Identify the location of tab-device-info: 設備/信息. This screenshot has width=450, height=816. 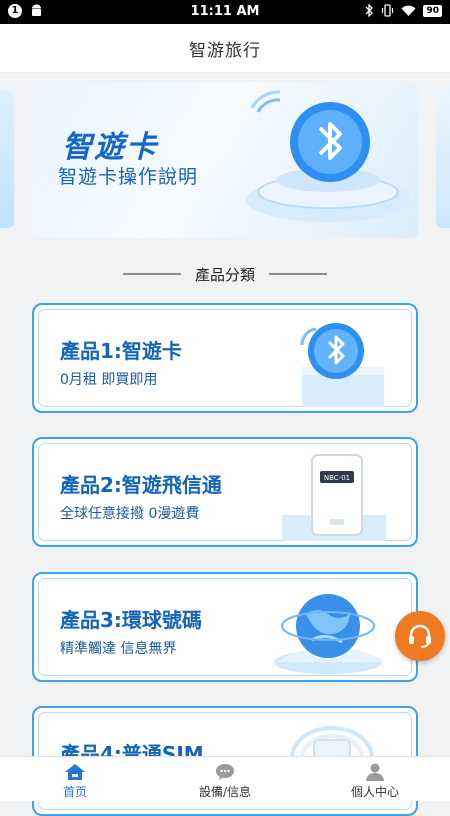
(225, 779).